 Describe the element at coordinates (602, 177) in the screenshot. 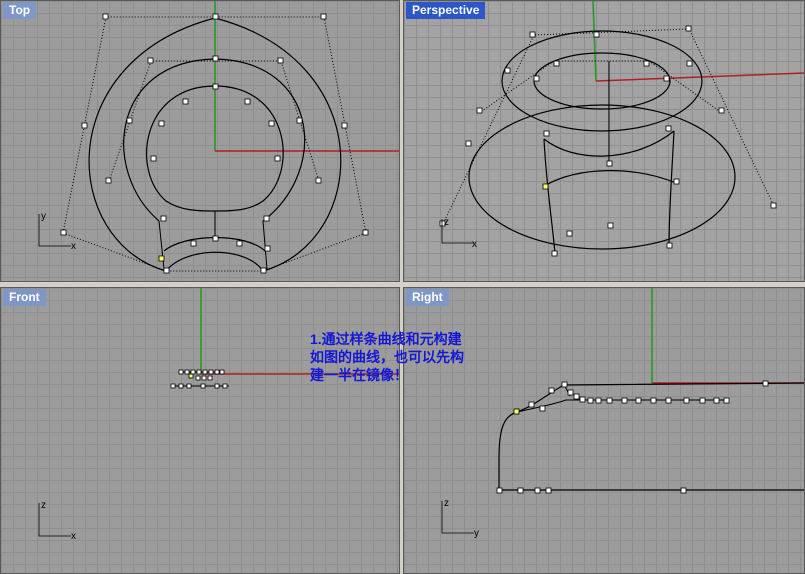

I see `base-curve` at that location.